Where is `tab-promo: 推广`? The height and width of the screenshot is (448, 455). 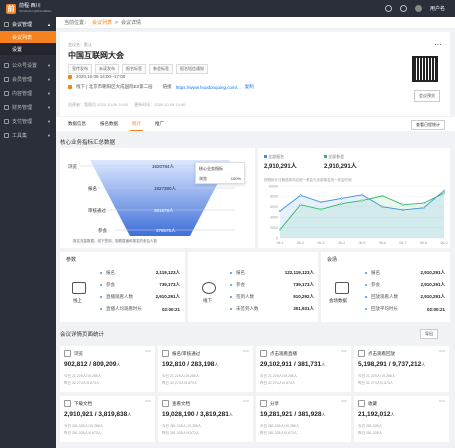 tab-promo: 推广 is located at coordinates (159, 124).